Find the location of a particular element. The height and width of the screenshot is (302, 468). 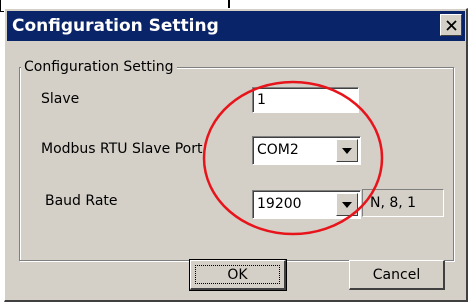

port-label: Modbus RTU Slave Port is located at coordinates (122, 149).